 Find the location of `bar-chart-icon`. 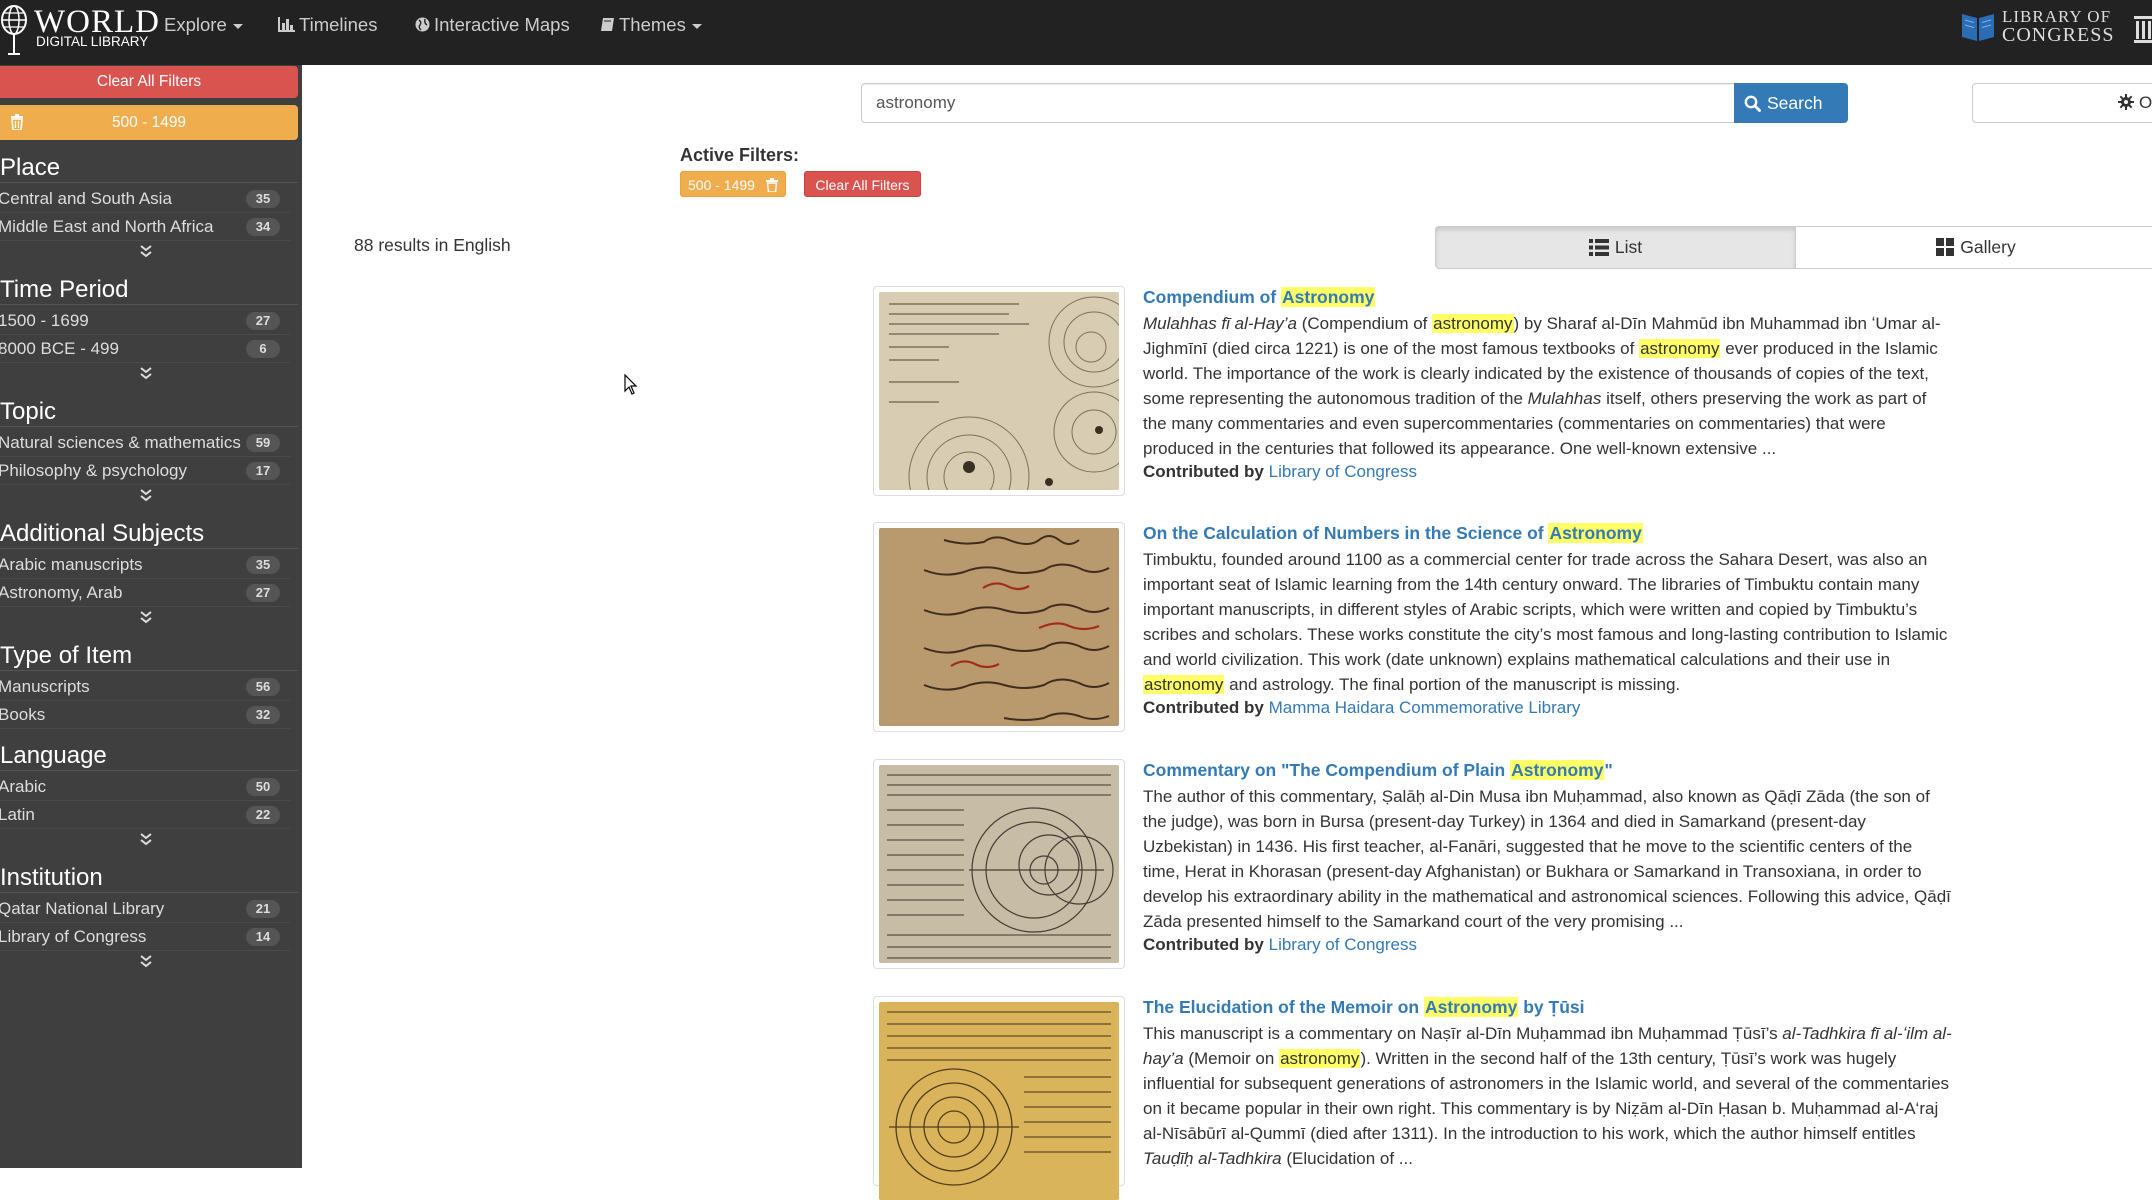

bar-chart-icon is located at coordinates (286, 24).